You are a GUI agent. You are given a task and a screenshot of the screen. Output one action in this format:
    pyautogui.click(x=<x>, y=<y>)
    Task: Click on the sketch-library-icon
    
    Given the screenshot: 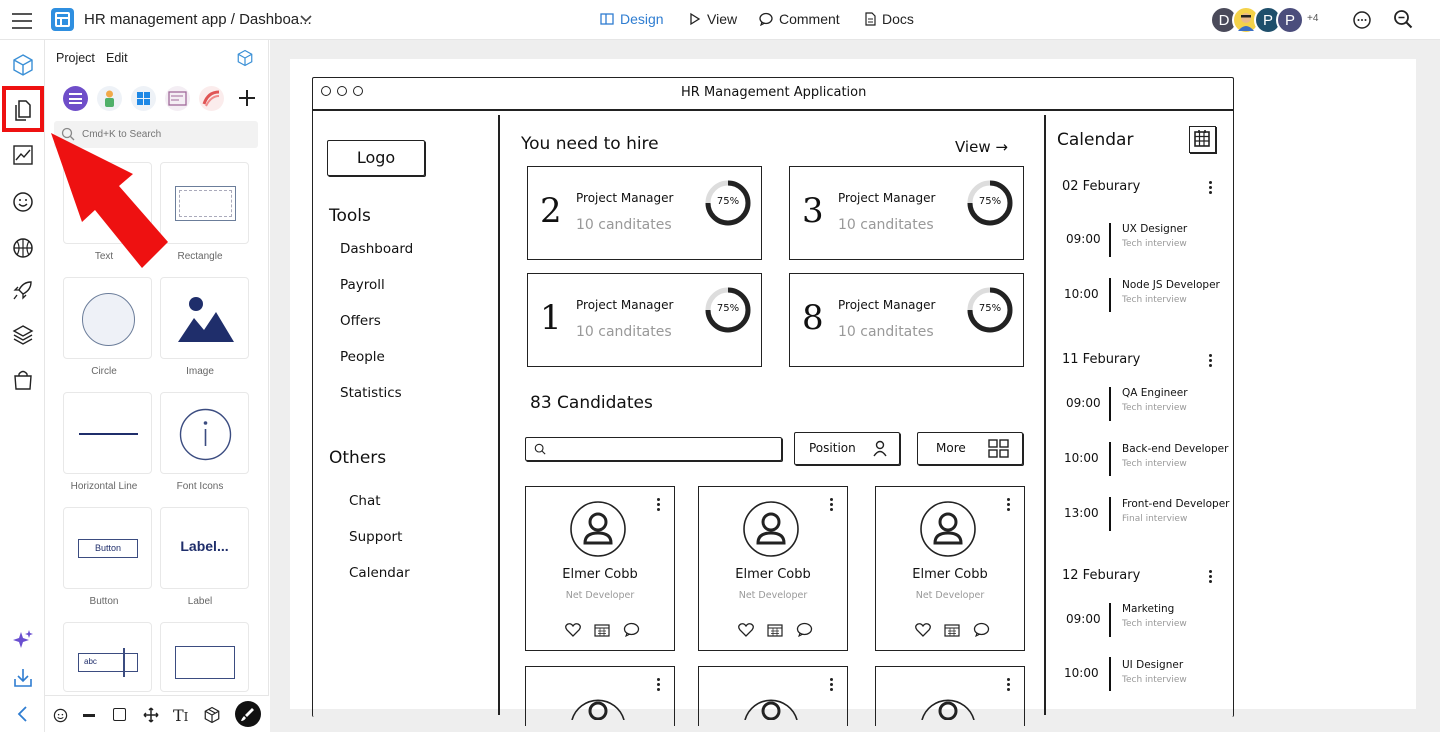 What is the action you would take?
    pyautogui.click(x=211, y=98)
    